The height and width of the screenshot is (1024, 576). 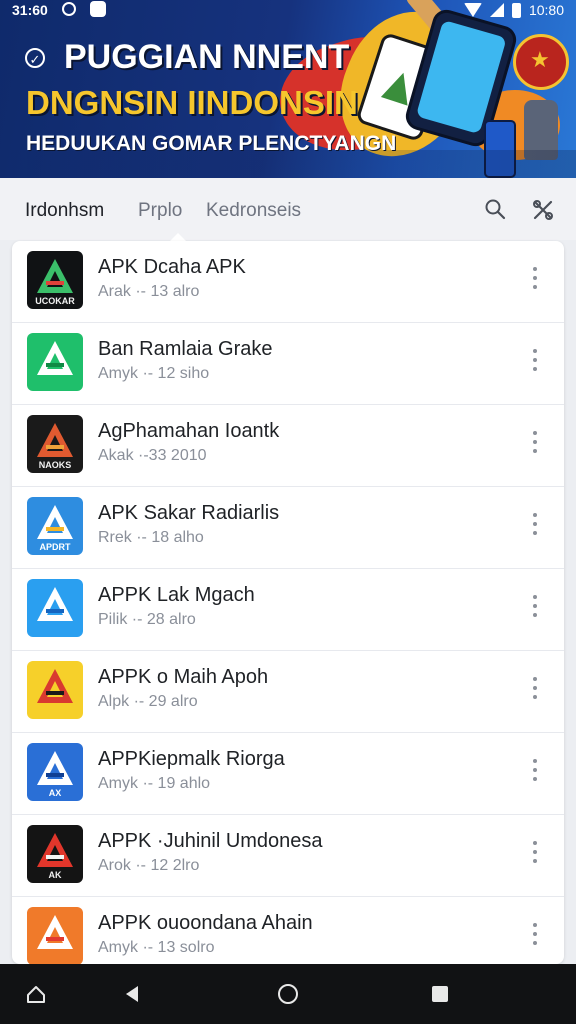 What do you see at coordinates (55, 793) in the screenshot?
I see `app-icon-label: AX` at bounding box center [55, 793].